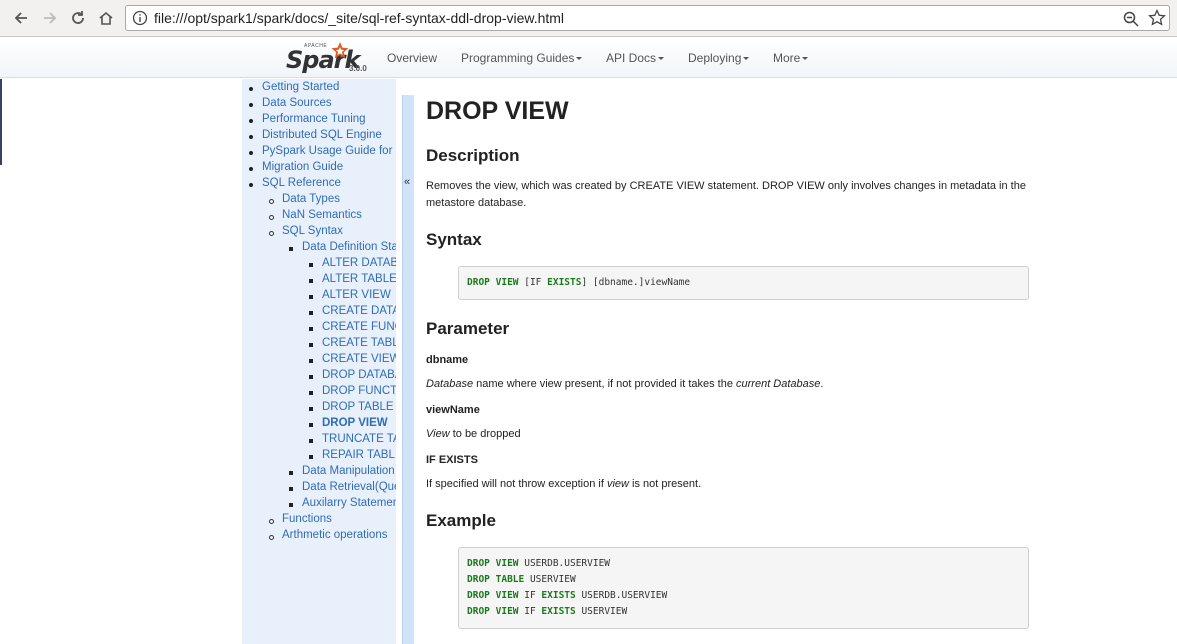  I want to click on arrow-right-icon, so click(50, 18).